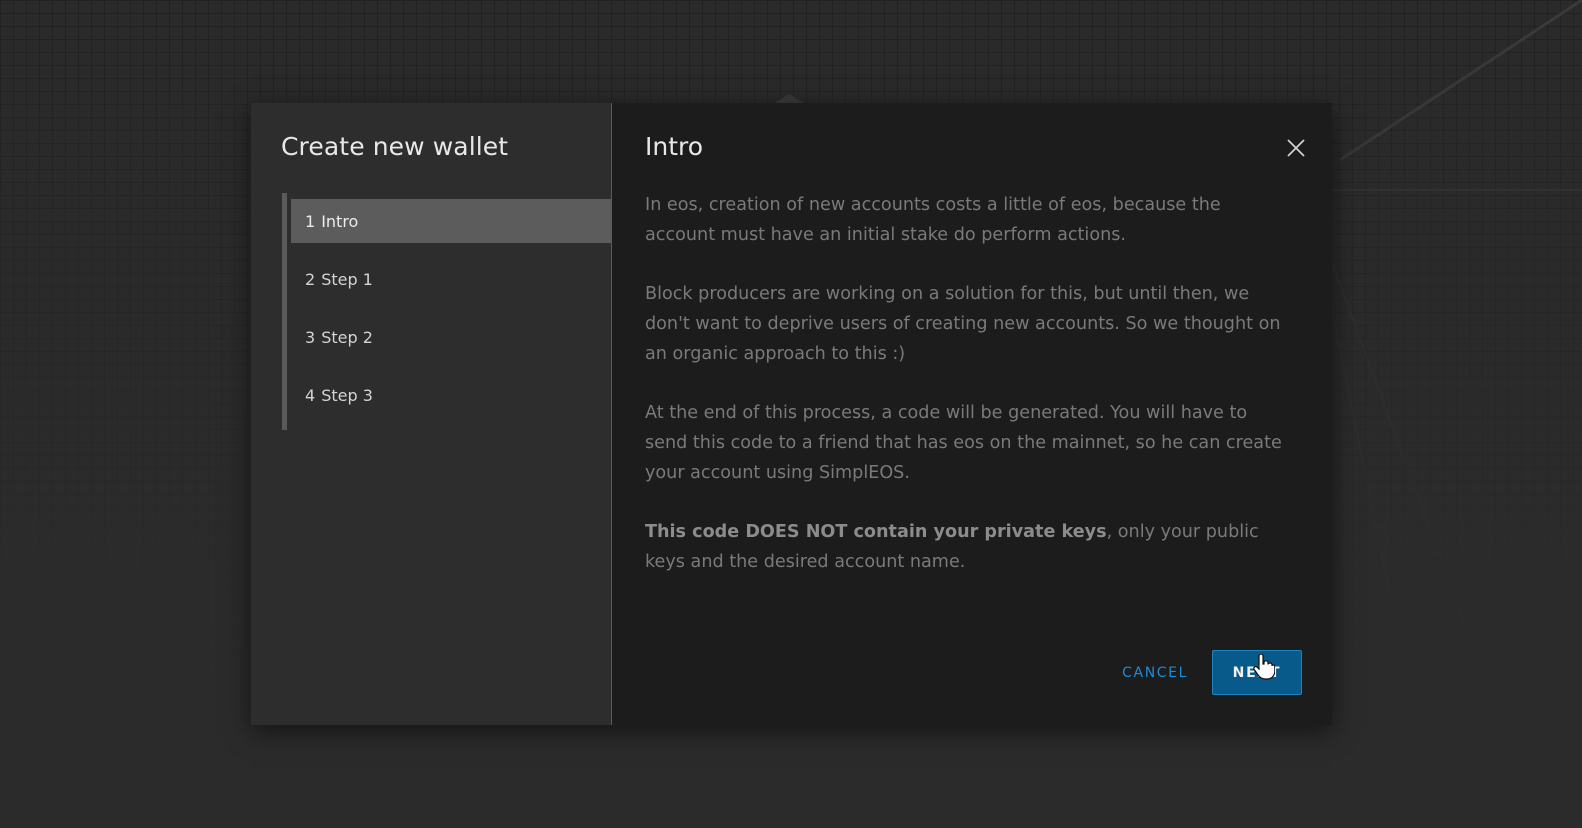 This screenshot has width=1582, height=828. Describe the element at coordinates (340, 221) in the screenshot. I see `step-label: Intro` at that location.